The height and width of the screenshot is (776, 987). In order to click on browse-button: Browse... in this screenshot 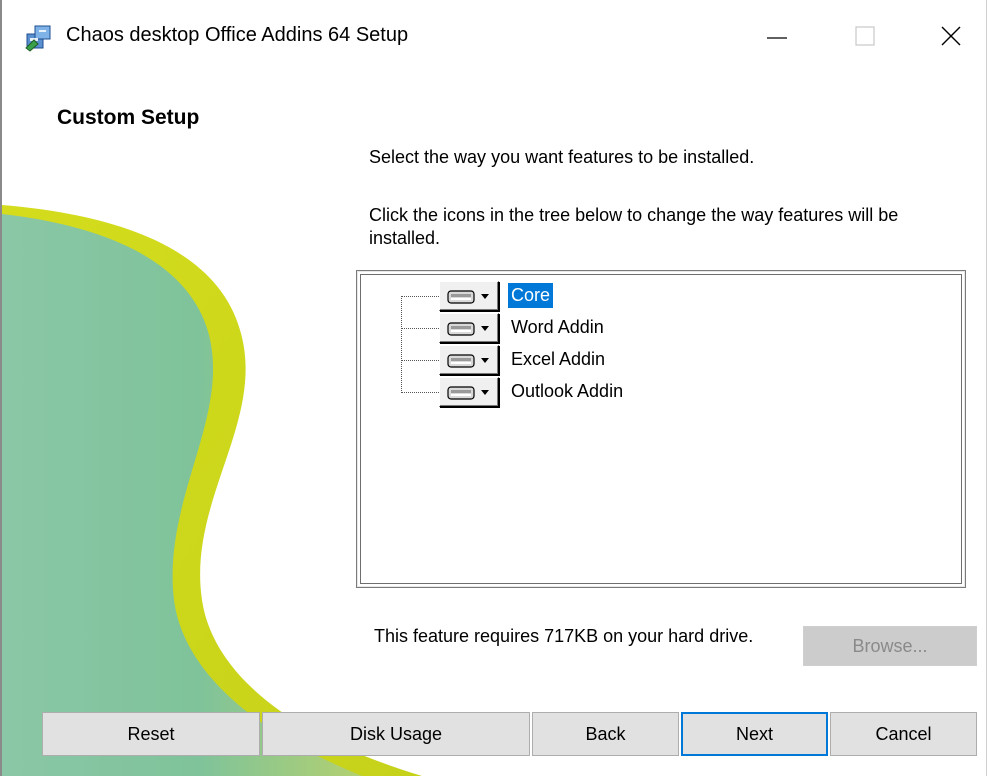, I will do `click(890, 646)`.